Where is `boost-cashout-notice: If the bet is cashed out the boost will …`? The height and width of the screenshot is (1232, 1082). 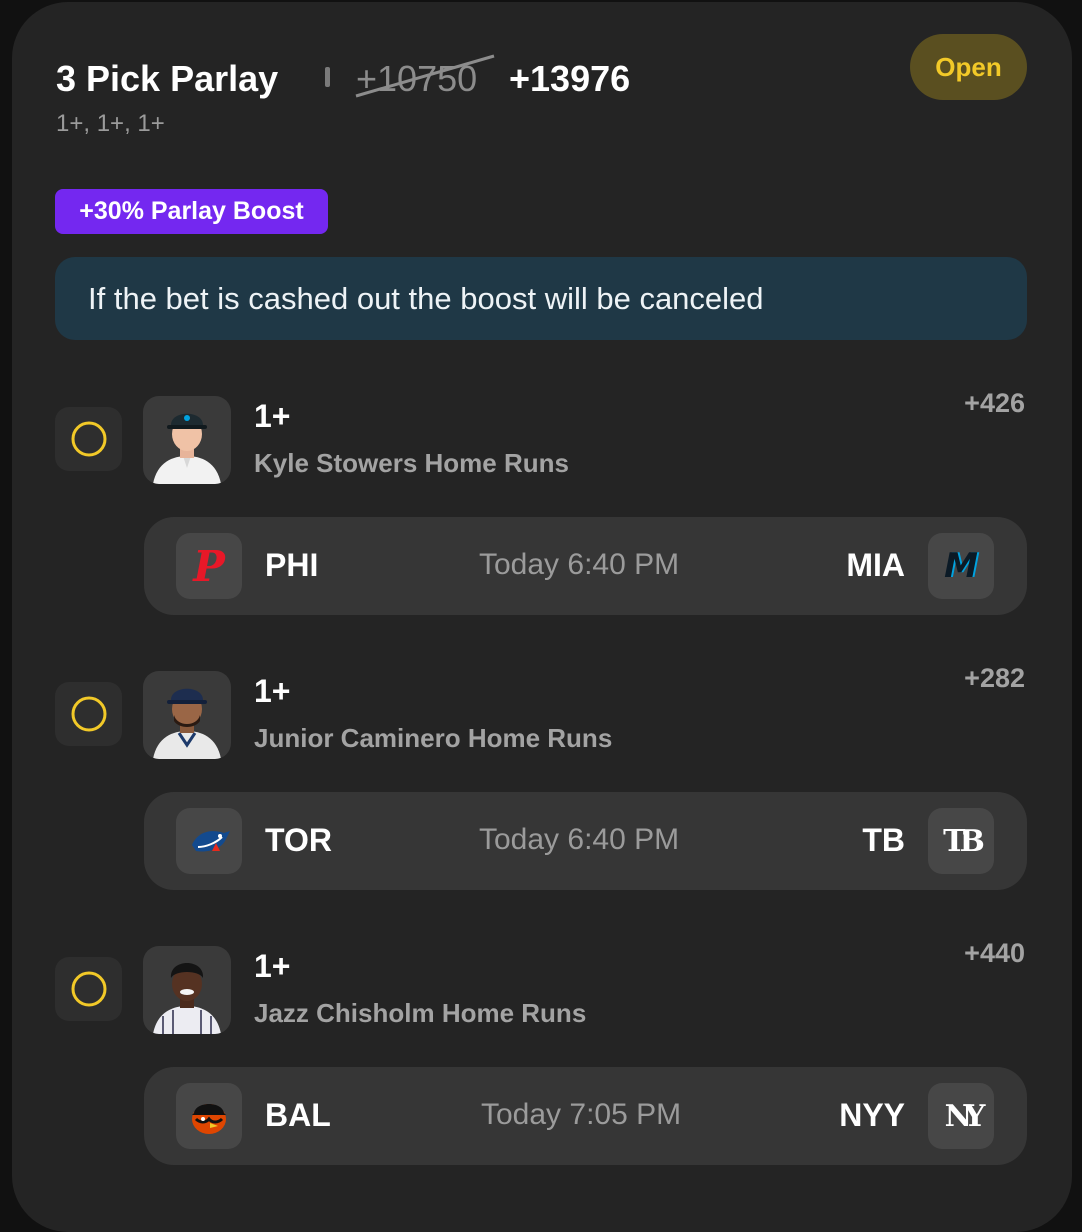
boost-cashout-notice: If the bet is cashed out the boost will … is located at coordinates (541, 298).